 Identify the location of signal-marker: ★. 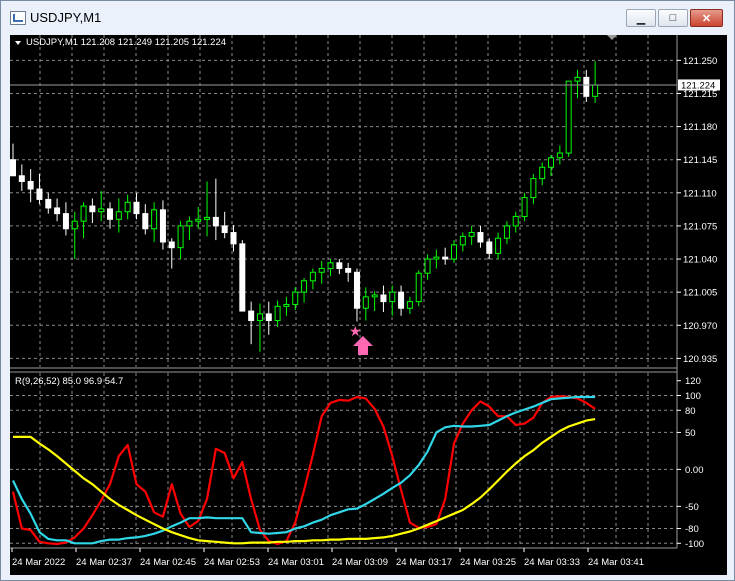
(361, 339).